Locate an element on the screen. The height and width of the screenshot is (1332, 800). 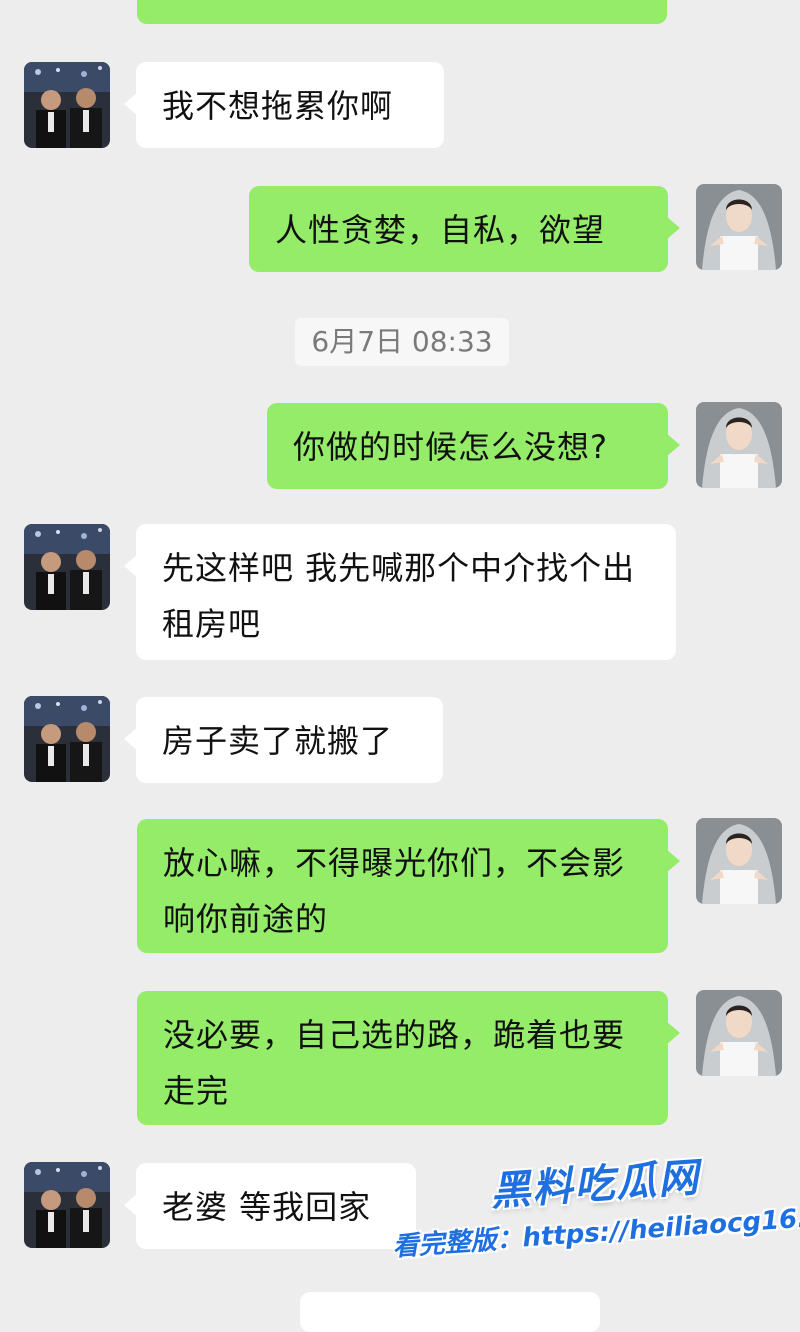
message-text: 放心嘛，不得曝光你们，不会影响你前途的 is located at coordinates (394, 891).